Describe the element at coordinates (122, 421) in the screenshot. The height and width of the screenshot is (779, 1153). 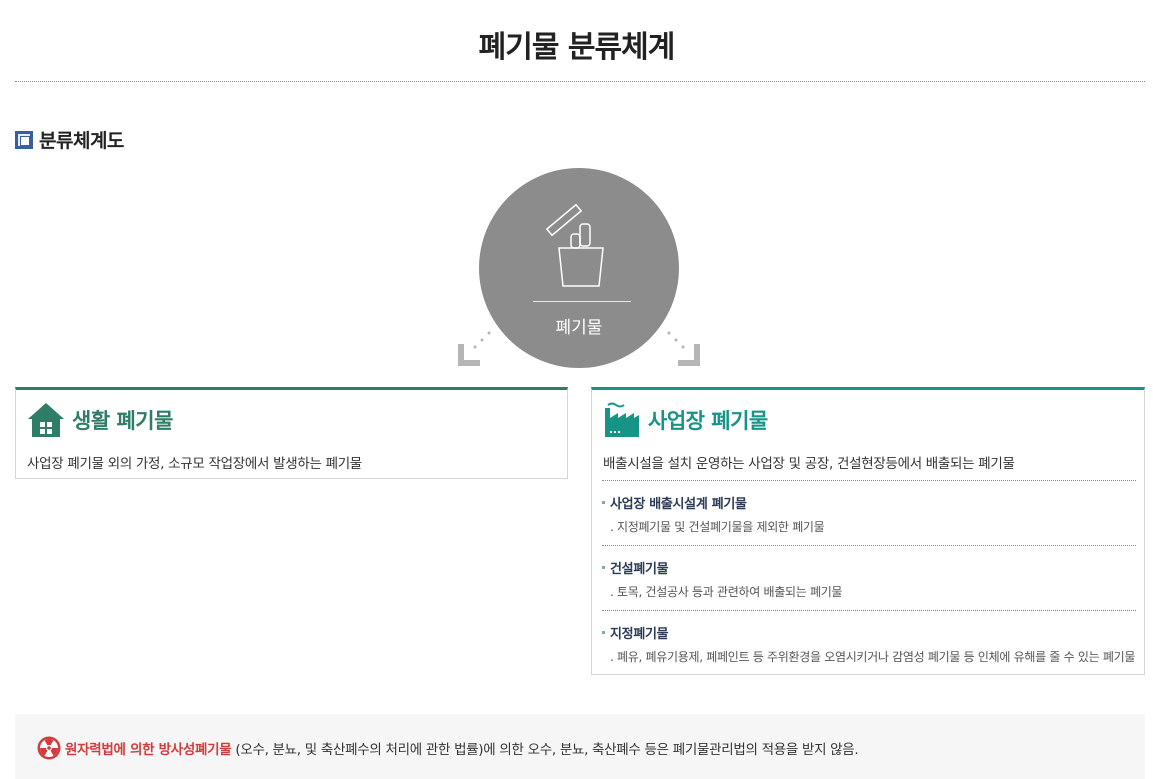
I see `household-card-title: 생활 폐기물` at that location.